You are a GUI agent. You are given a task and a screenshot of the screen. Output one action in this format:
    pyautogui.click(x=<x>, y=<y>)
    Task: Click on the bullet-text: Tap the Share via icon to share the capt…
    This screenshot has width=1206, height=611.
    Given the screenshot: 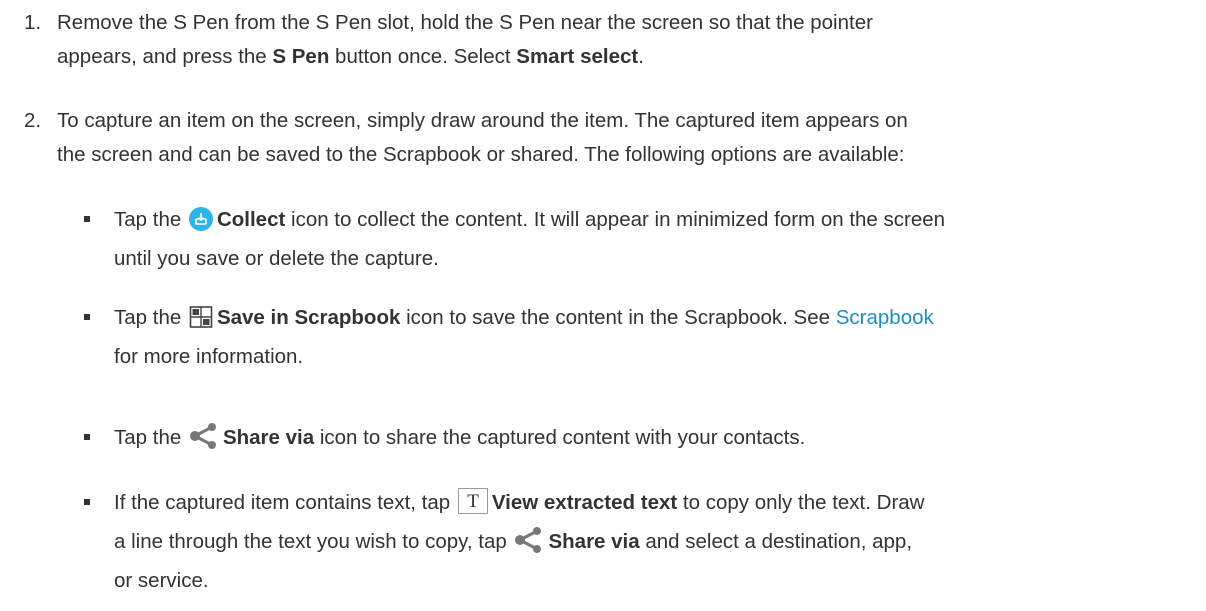 What is the action you would take?
    pyautogui.click(x=652, y=440)
    